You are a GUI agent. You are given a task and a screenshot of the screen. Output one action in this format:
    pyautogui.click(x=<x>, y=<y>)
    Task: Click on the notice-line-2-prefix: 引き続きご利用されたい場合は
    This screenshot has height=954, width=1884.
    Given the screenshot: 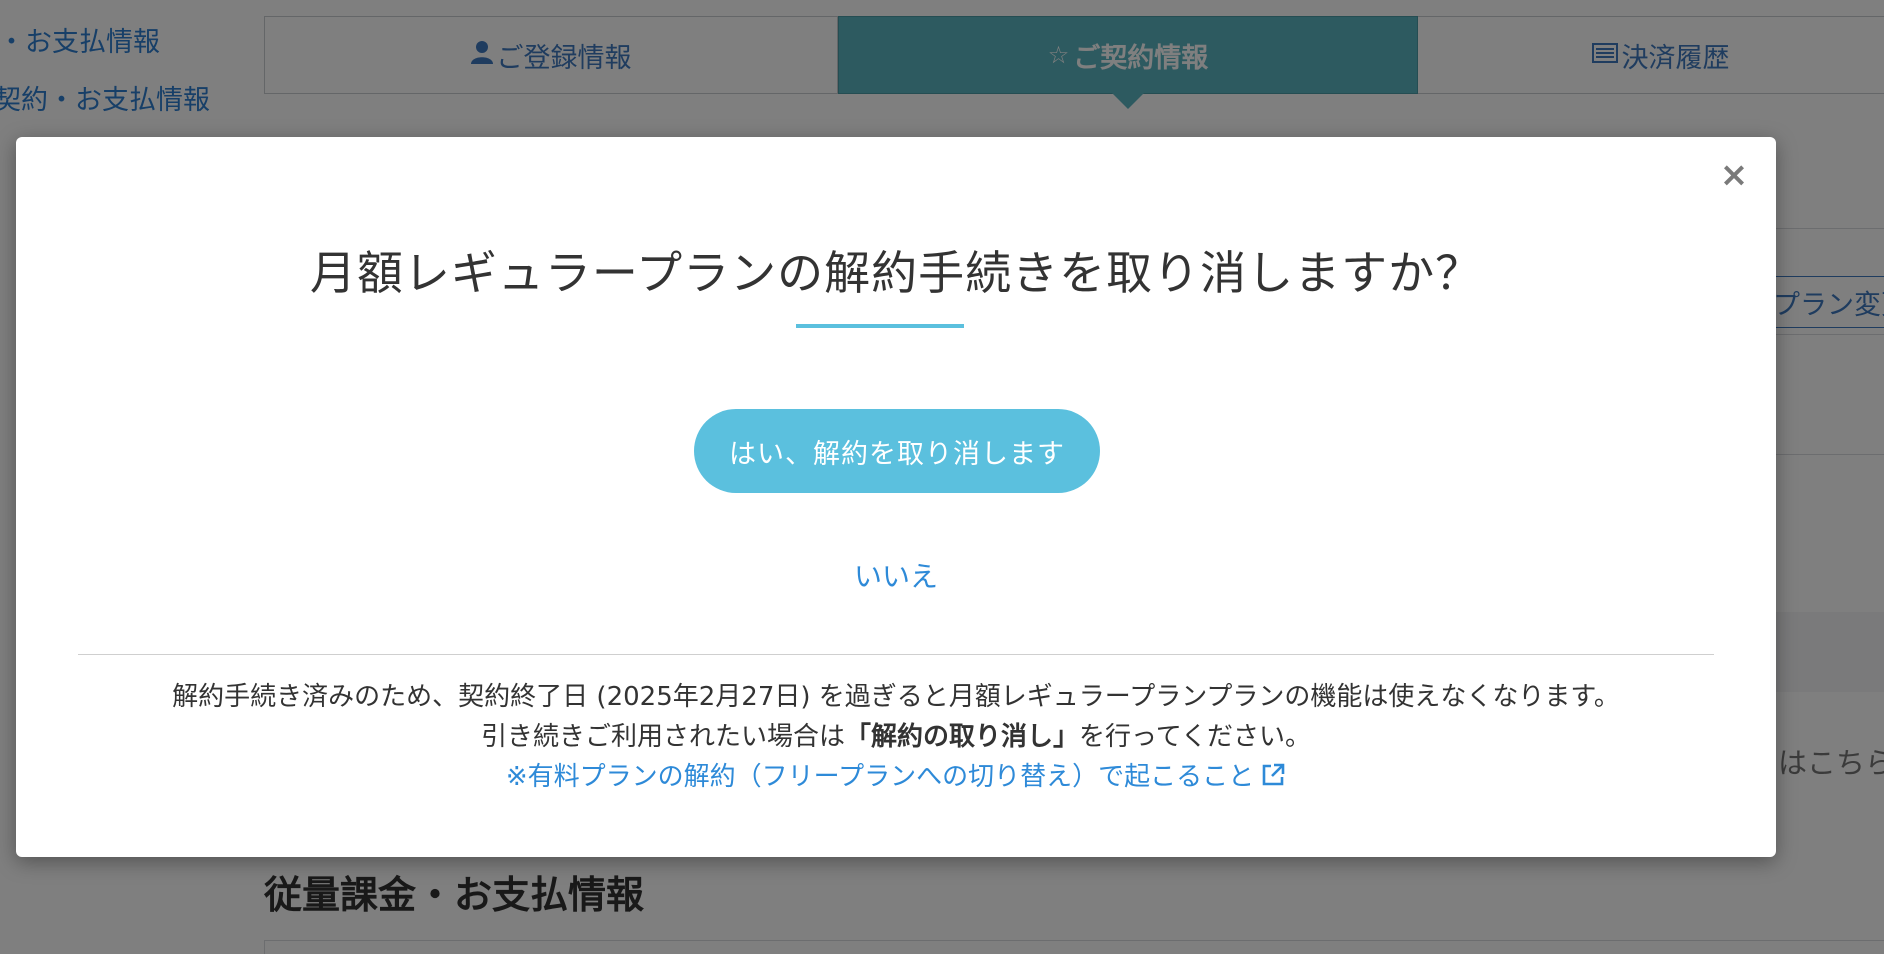 What is the action you would take?
    pyautogui.click(x=663, y=737)
    